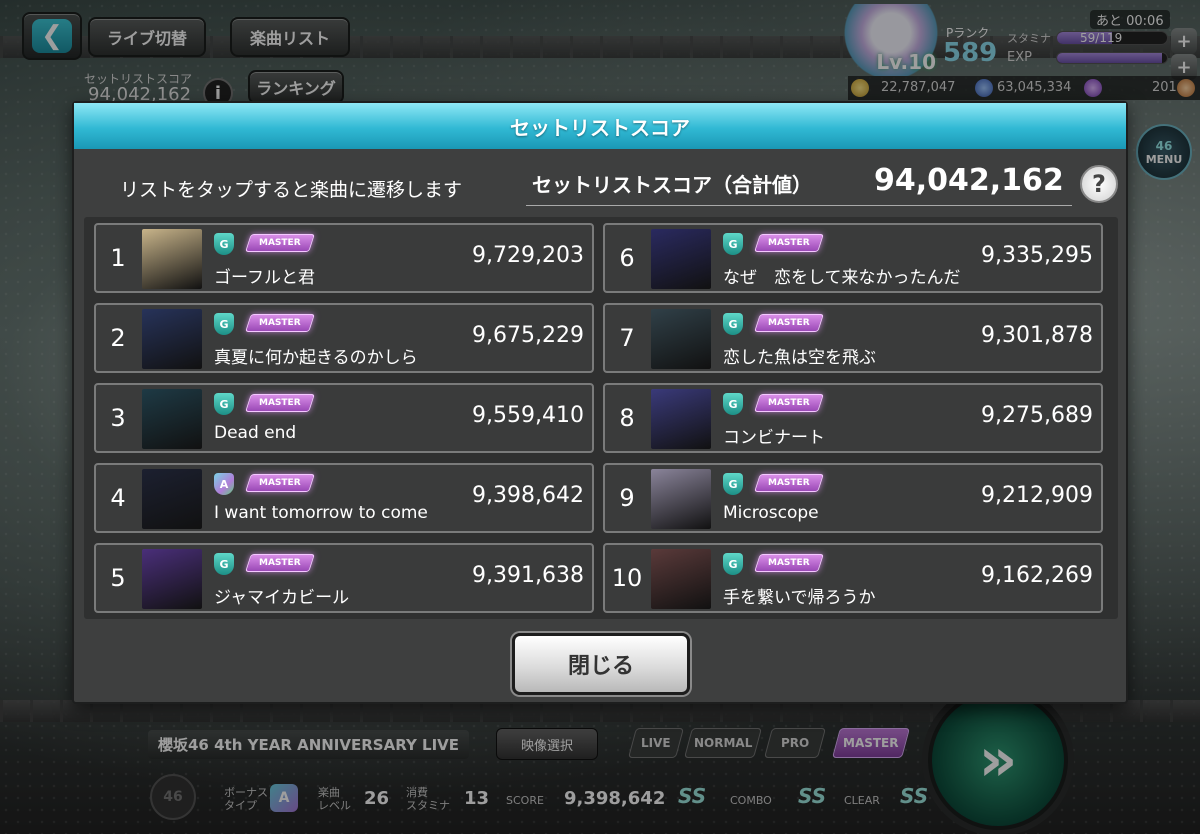  Describe the element at coordinates (799, 598) in the screenshot. I see `song-title: 手を繋いで帰ろうか` at that location.